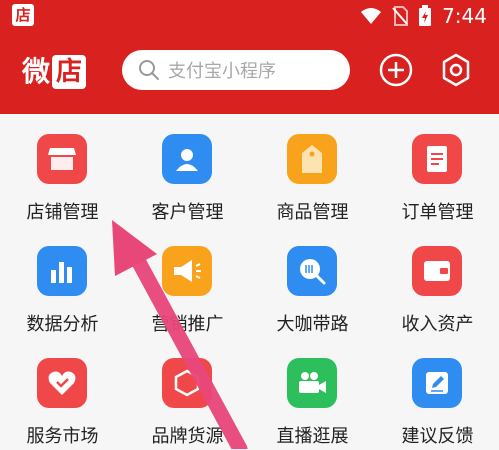 This screenshot has width=499, height=450. Describe the element at coordinates (62, 212) in the screenshot. I see `grid-item-label: 店铺管理` at that location.